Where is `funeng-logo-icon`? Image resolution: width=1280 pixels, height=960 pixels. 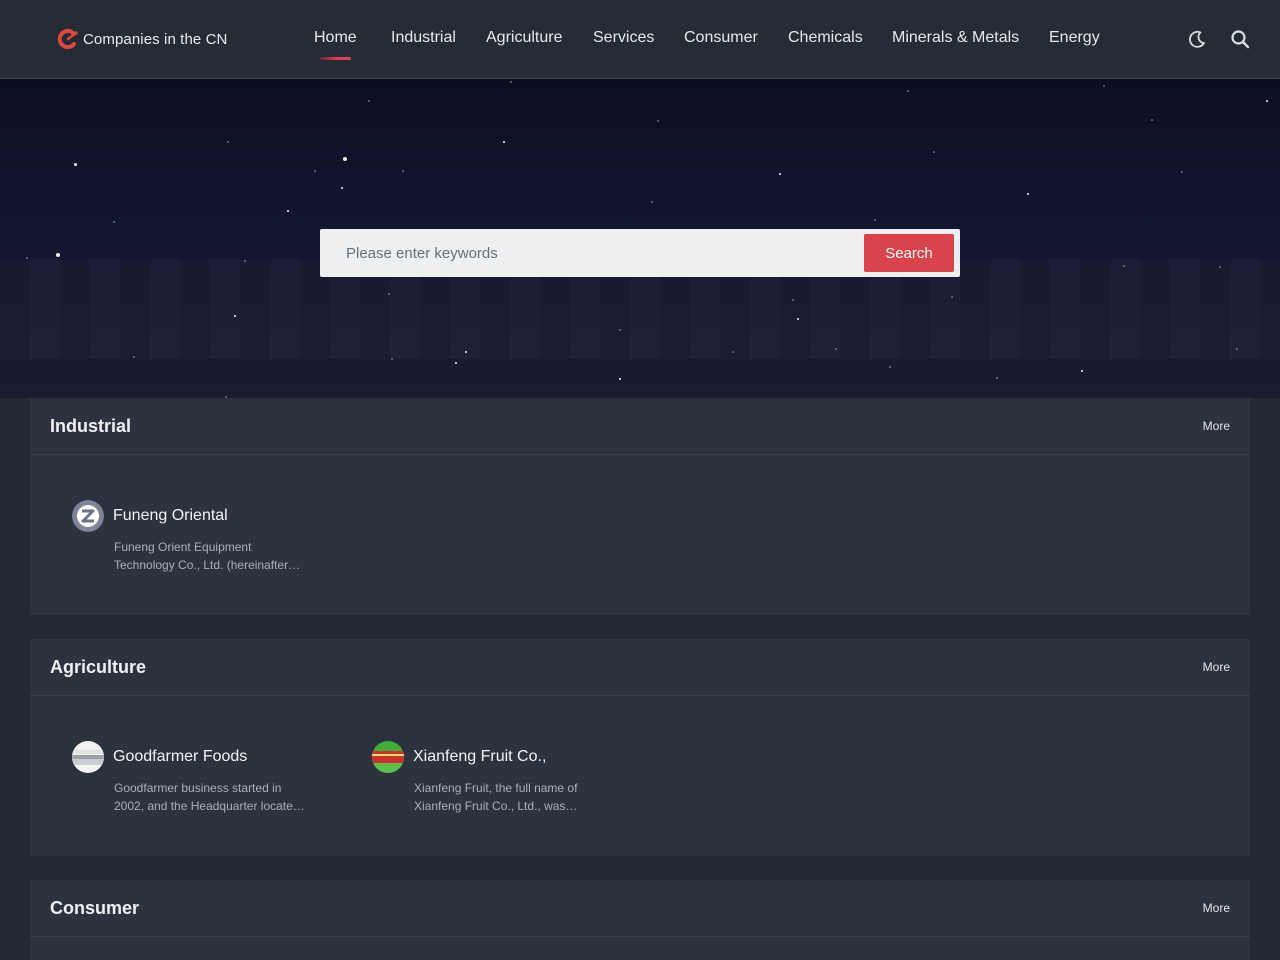 funeng-logo-icon is located at coordinates (88, 516).